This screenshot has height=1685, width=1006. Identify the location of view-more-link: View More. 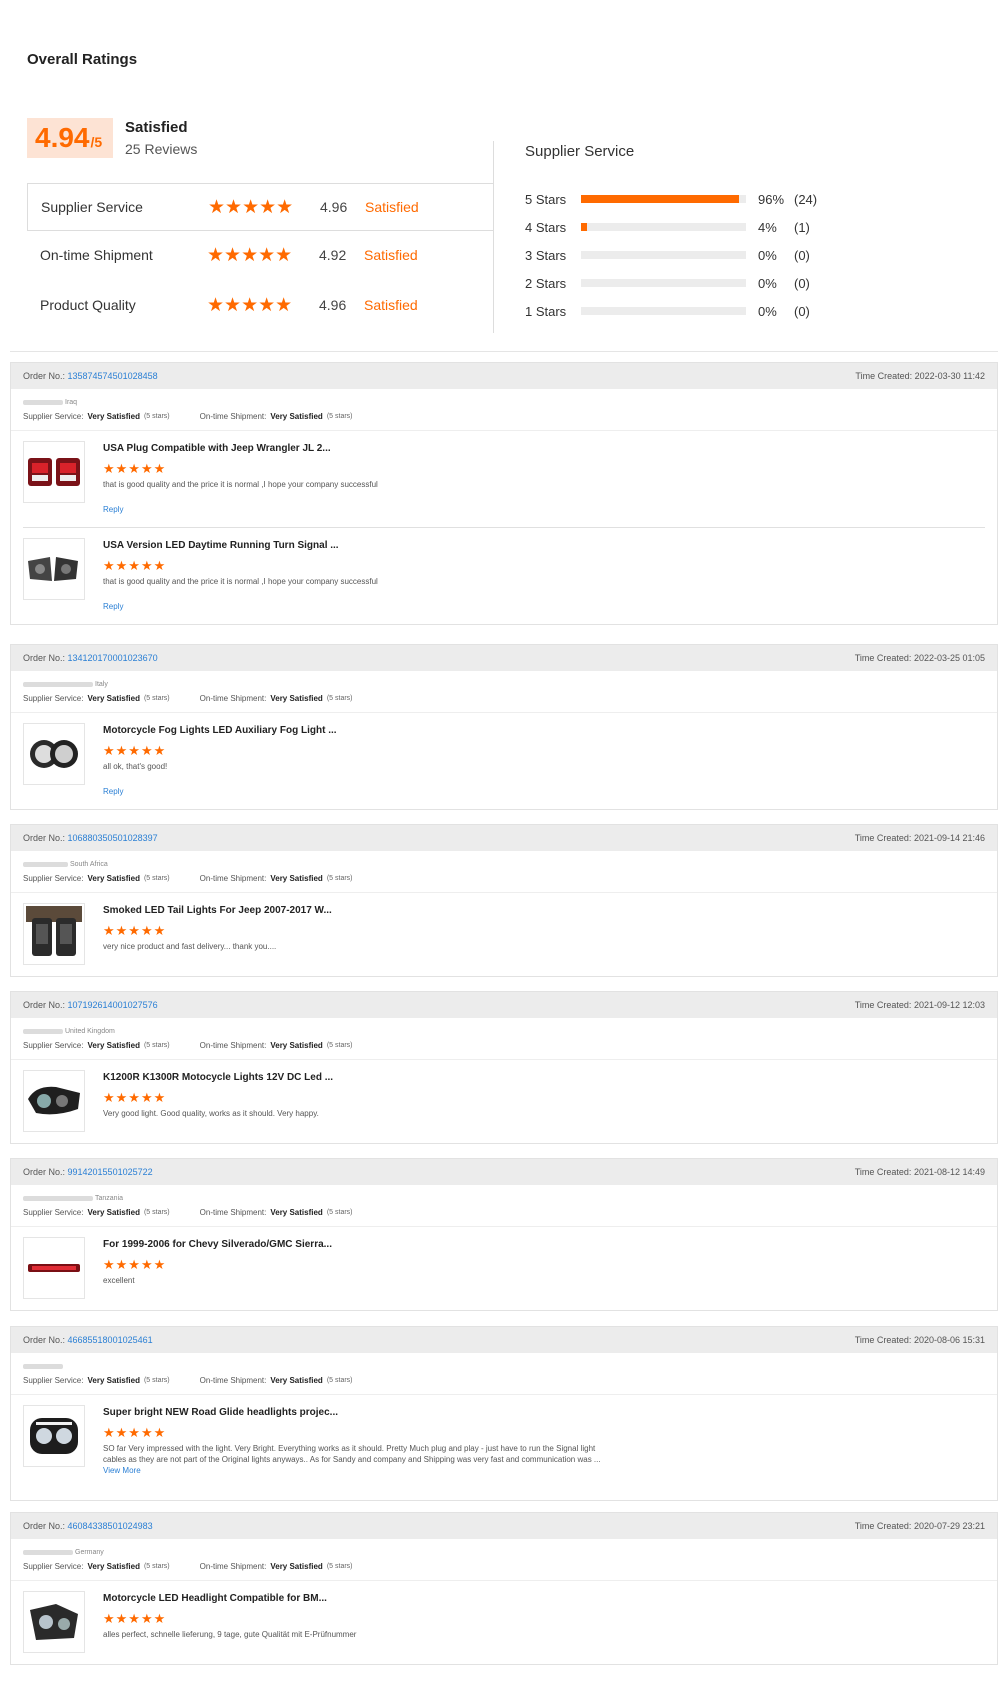
(122, 1470).